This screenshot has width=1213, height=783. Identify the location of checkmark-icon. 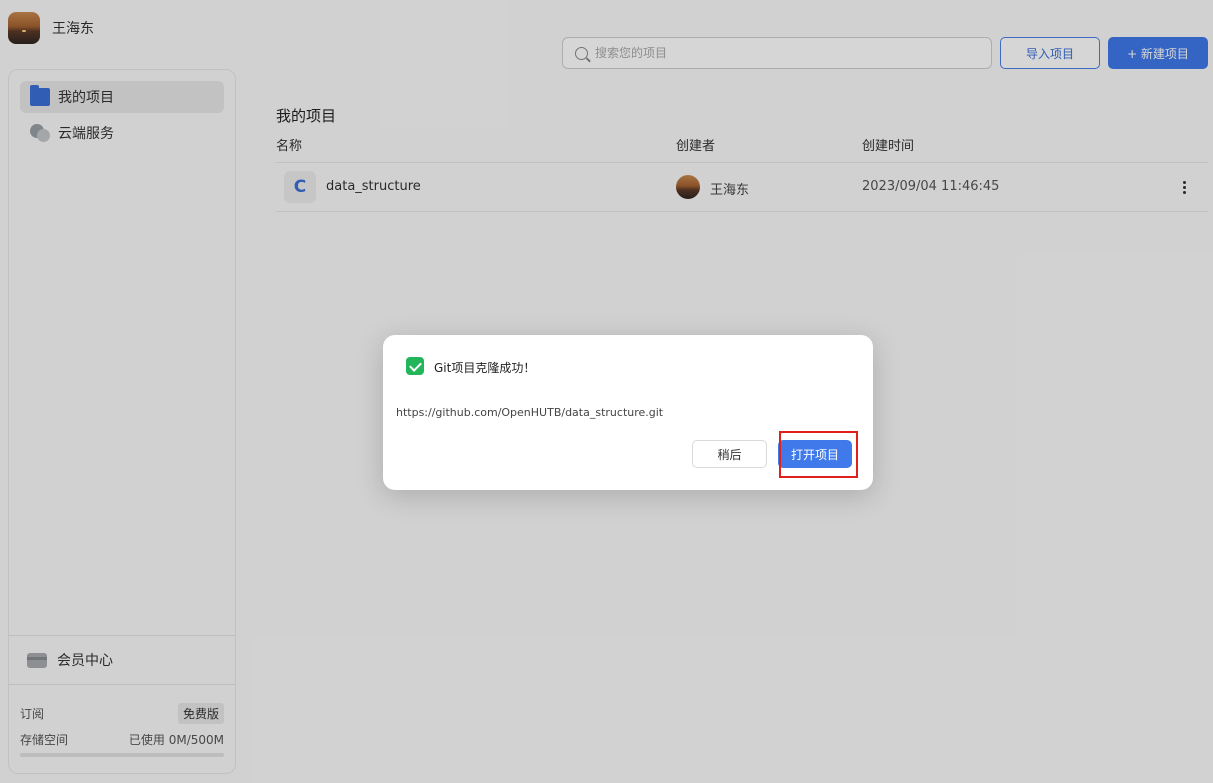
(415, 366).